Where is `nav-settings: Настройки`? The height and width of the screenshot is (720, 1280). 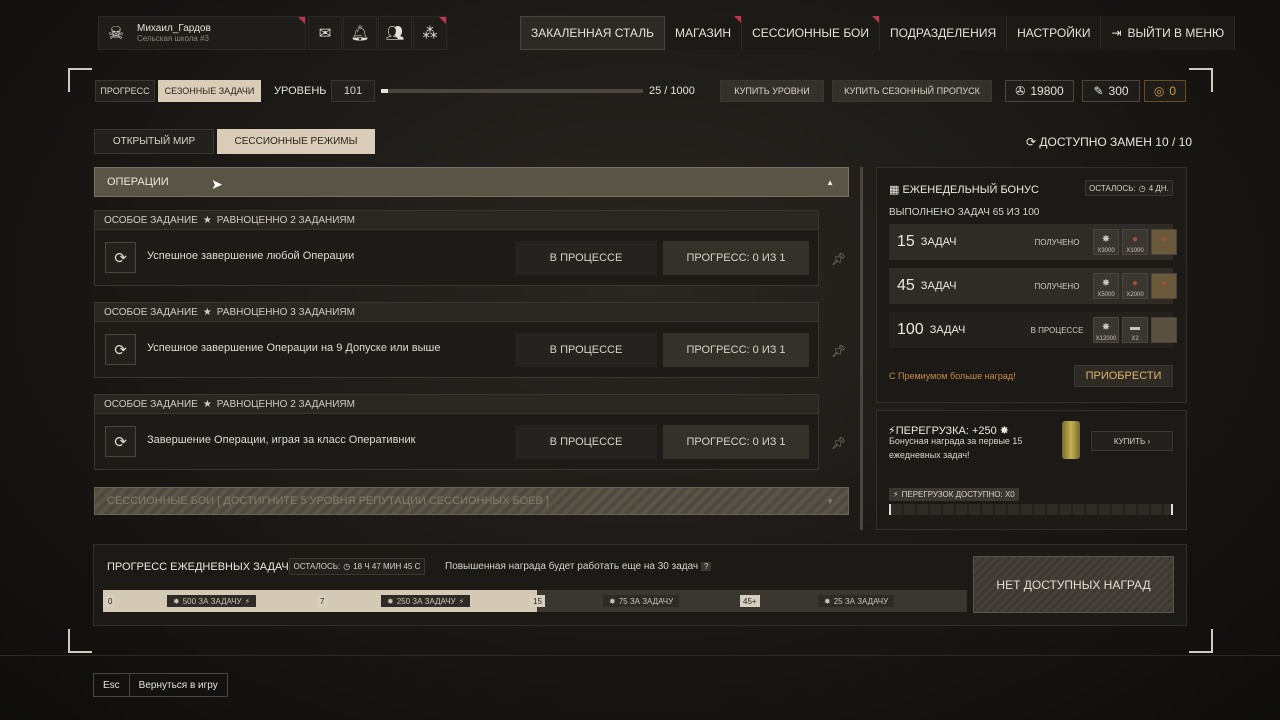 nav-settings: Настройки is located at coordinates (1054, 33).